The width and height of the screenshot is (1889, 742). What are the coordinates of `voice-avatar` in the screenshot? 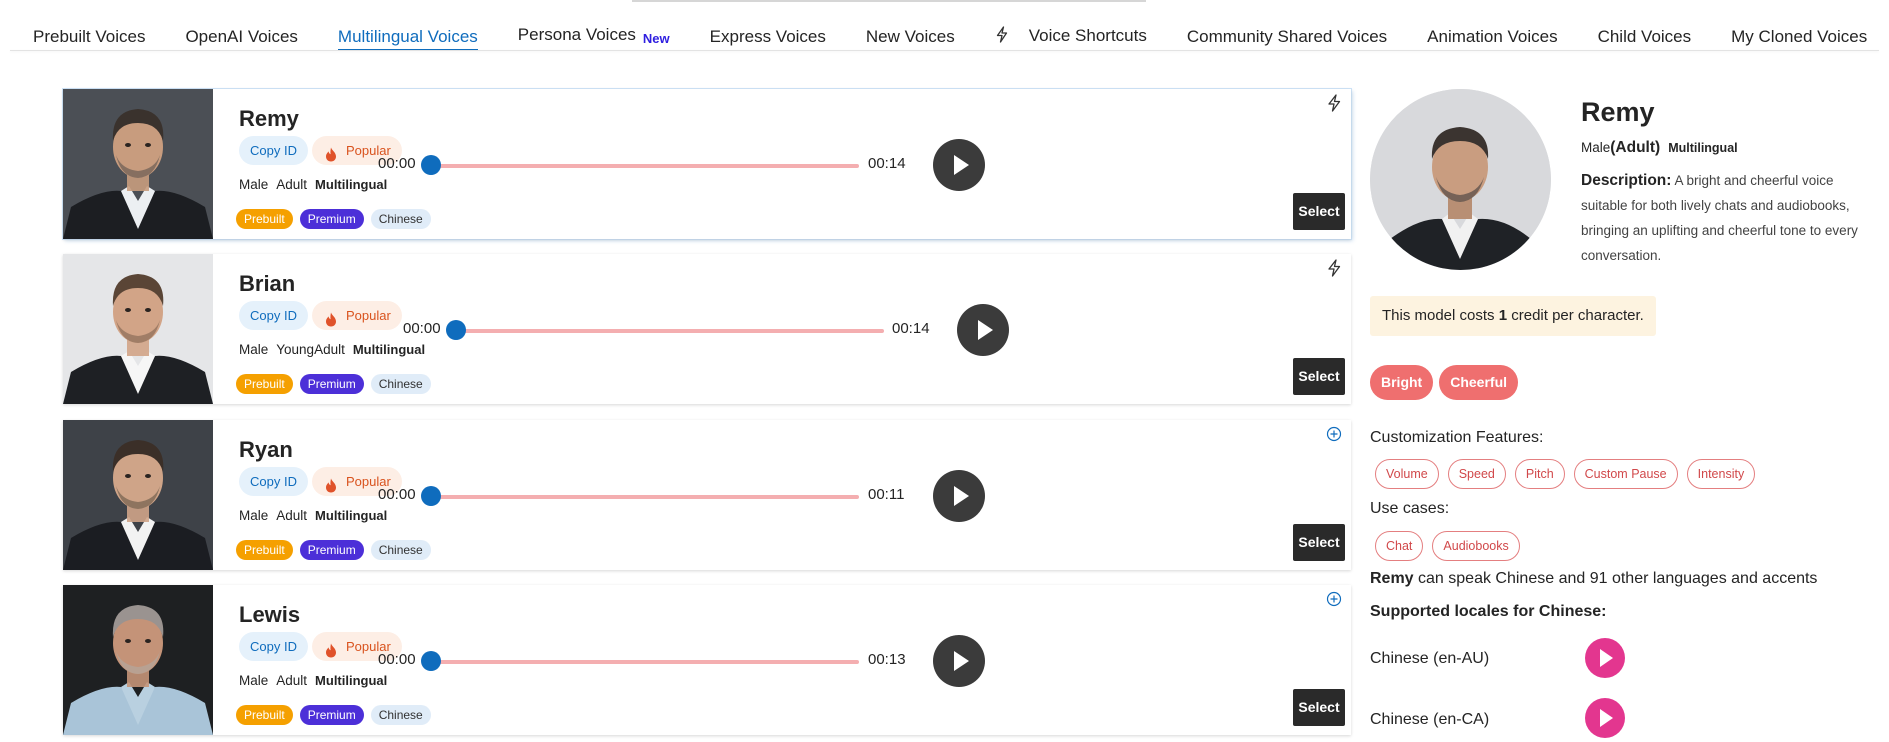 It's located at (138, 660).